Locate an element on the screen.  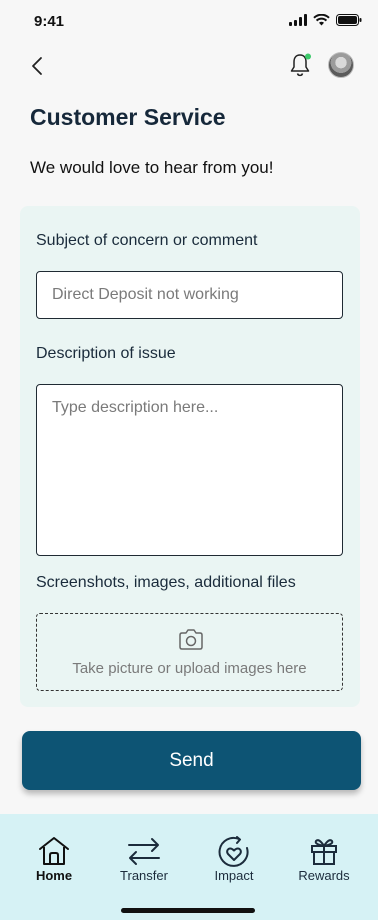
top-nav is located at coordinates (189, 66).